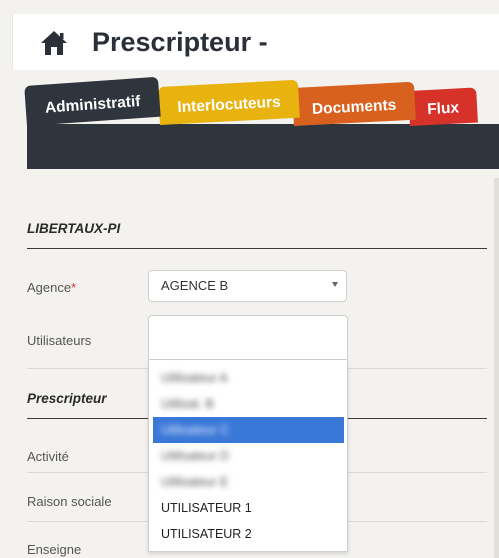 The image size is (499, 558). What do you see at coordinates (74, 287) in the screenshot?
I see `required-mark: *` at bounding box center [74, 287].